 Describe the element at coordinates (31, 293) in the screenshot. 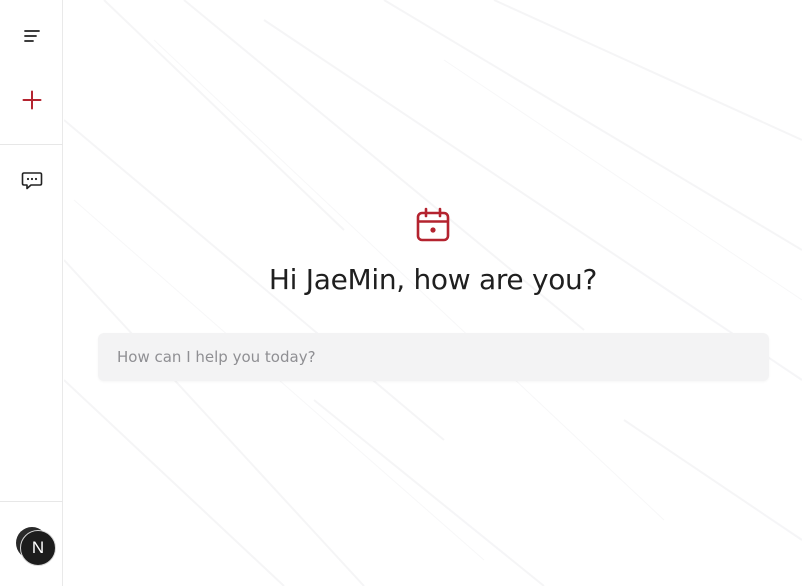

I see `sidebar: N` at that location.